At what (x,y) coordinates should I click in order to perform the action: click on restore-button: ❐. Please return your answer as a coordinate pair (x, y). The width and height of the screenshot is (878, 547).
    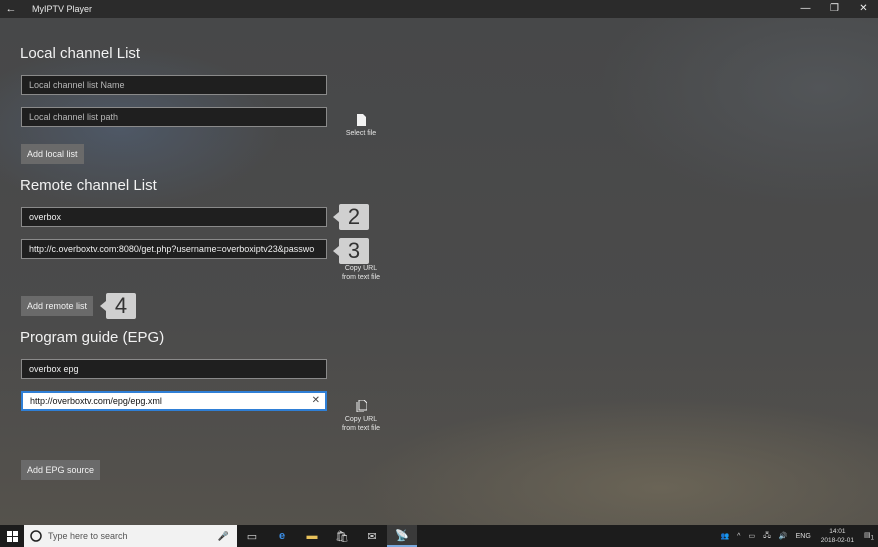
    Looking at the image, I should click on (834, 9).